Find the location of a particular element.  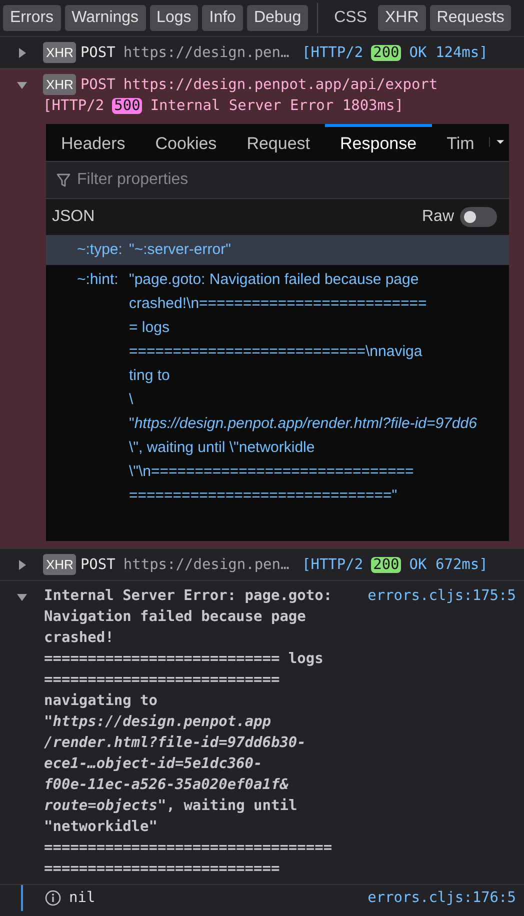

status-code-badge: 500 is located at coordinates (127, 106).